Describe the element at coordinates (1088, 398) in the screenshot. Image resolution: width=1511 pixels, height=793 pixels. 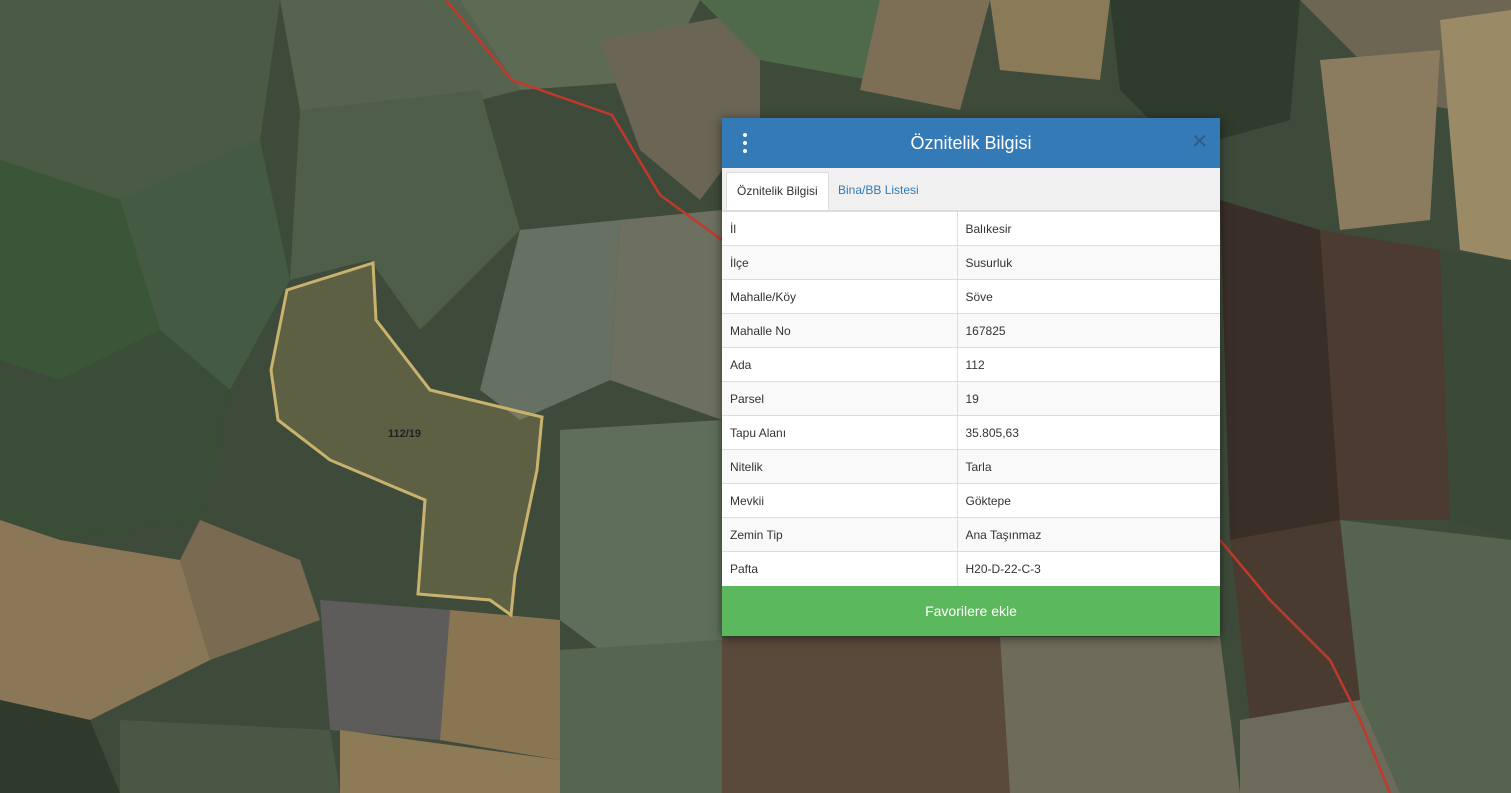
I see `attribute-value: 19` at that location.